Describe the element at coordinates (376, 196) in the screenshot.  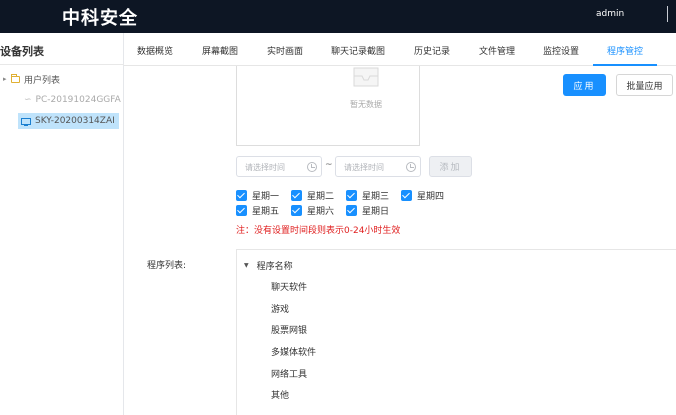
I see `checkbox-label: 星期三` at that location.